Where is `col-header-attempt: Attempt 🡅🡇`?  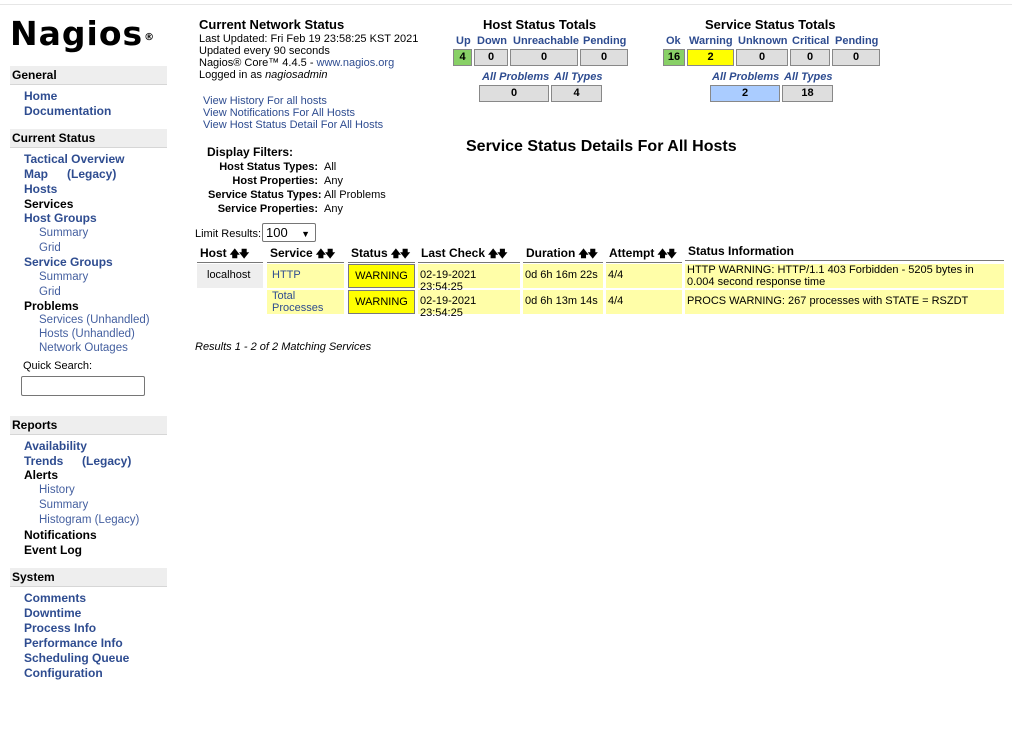 col-header-attempt: Attempt 🡅🡇 is located at coordinates (644, 253).